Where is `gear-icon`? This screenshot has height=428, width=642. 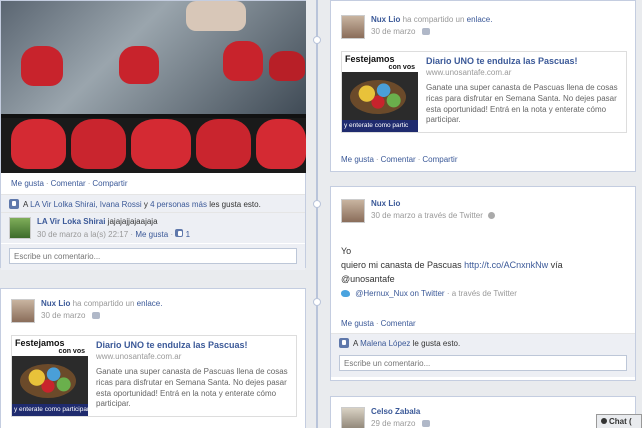
gear-icon is located at coordinates (492, 216).